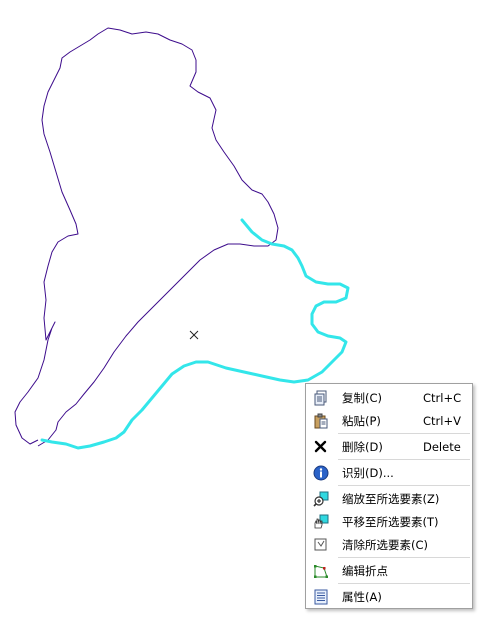 The width and height of the screenshot is (504, 625). I want to click on menu-item-zoom-to-selected: 缩放至所选要素(Z), so click(389, 498).